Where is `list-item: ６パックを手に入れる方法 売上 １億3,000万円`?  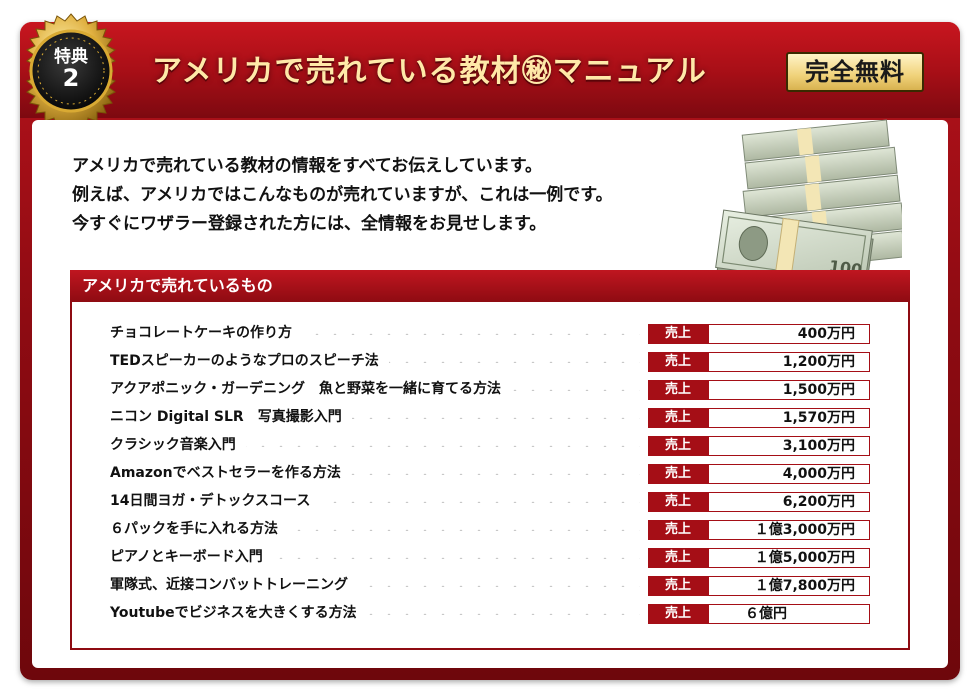
list-item: ６パックを手に入れる方法 売上 １億3,000万円 is located at coordinates (490, 532).